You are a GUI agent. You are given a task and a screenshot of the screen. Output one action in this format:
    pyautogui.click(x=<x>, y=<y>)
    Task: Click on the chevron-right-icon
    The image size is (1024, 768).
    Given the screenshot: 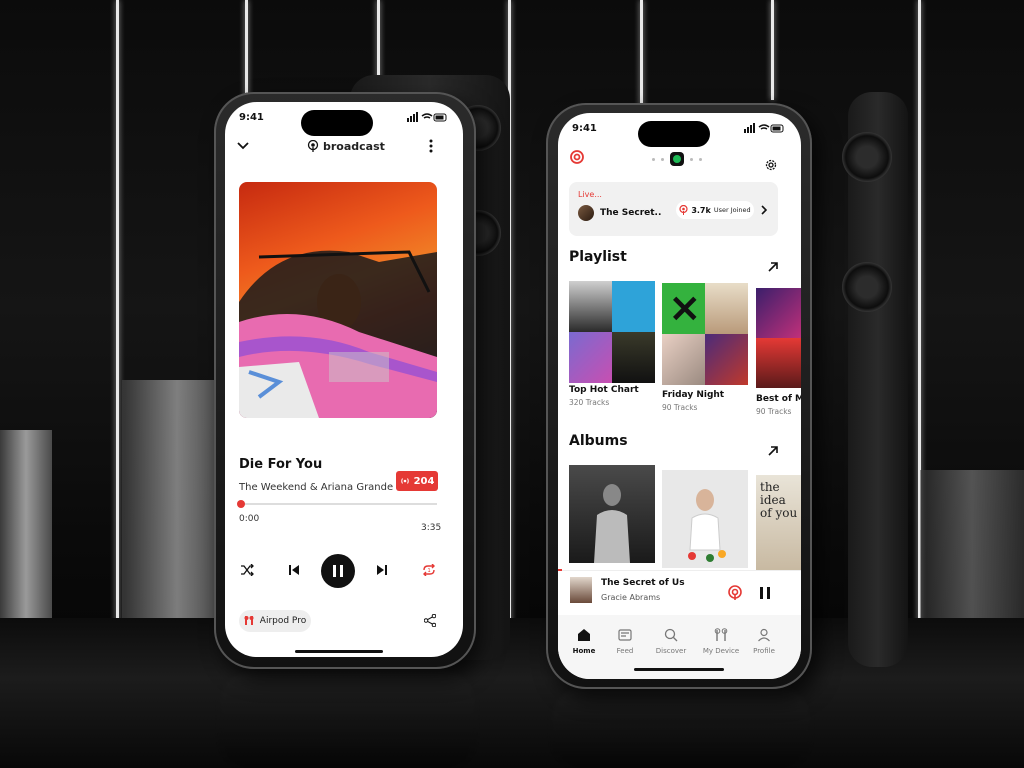 What is the action you would take?
    pyautogui.click(x=764, y=210)
    